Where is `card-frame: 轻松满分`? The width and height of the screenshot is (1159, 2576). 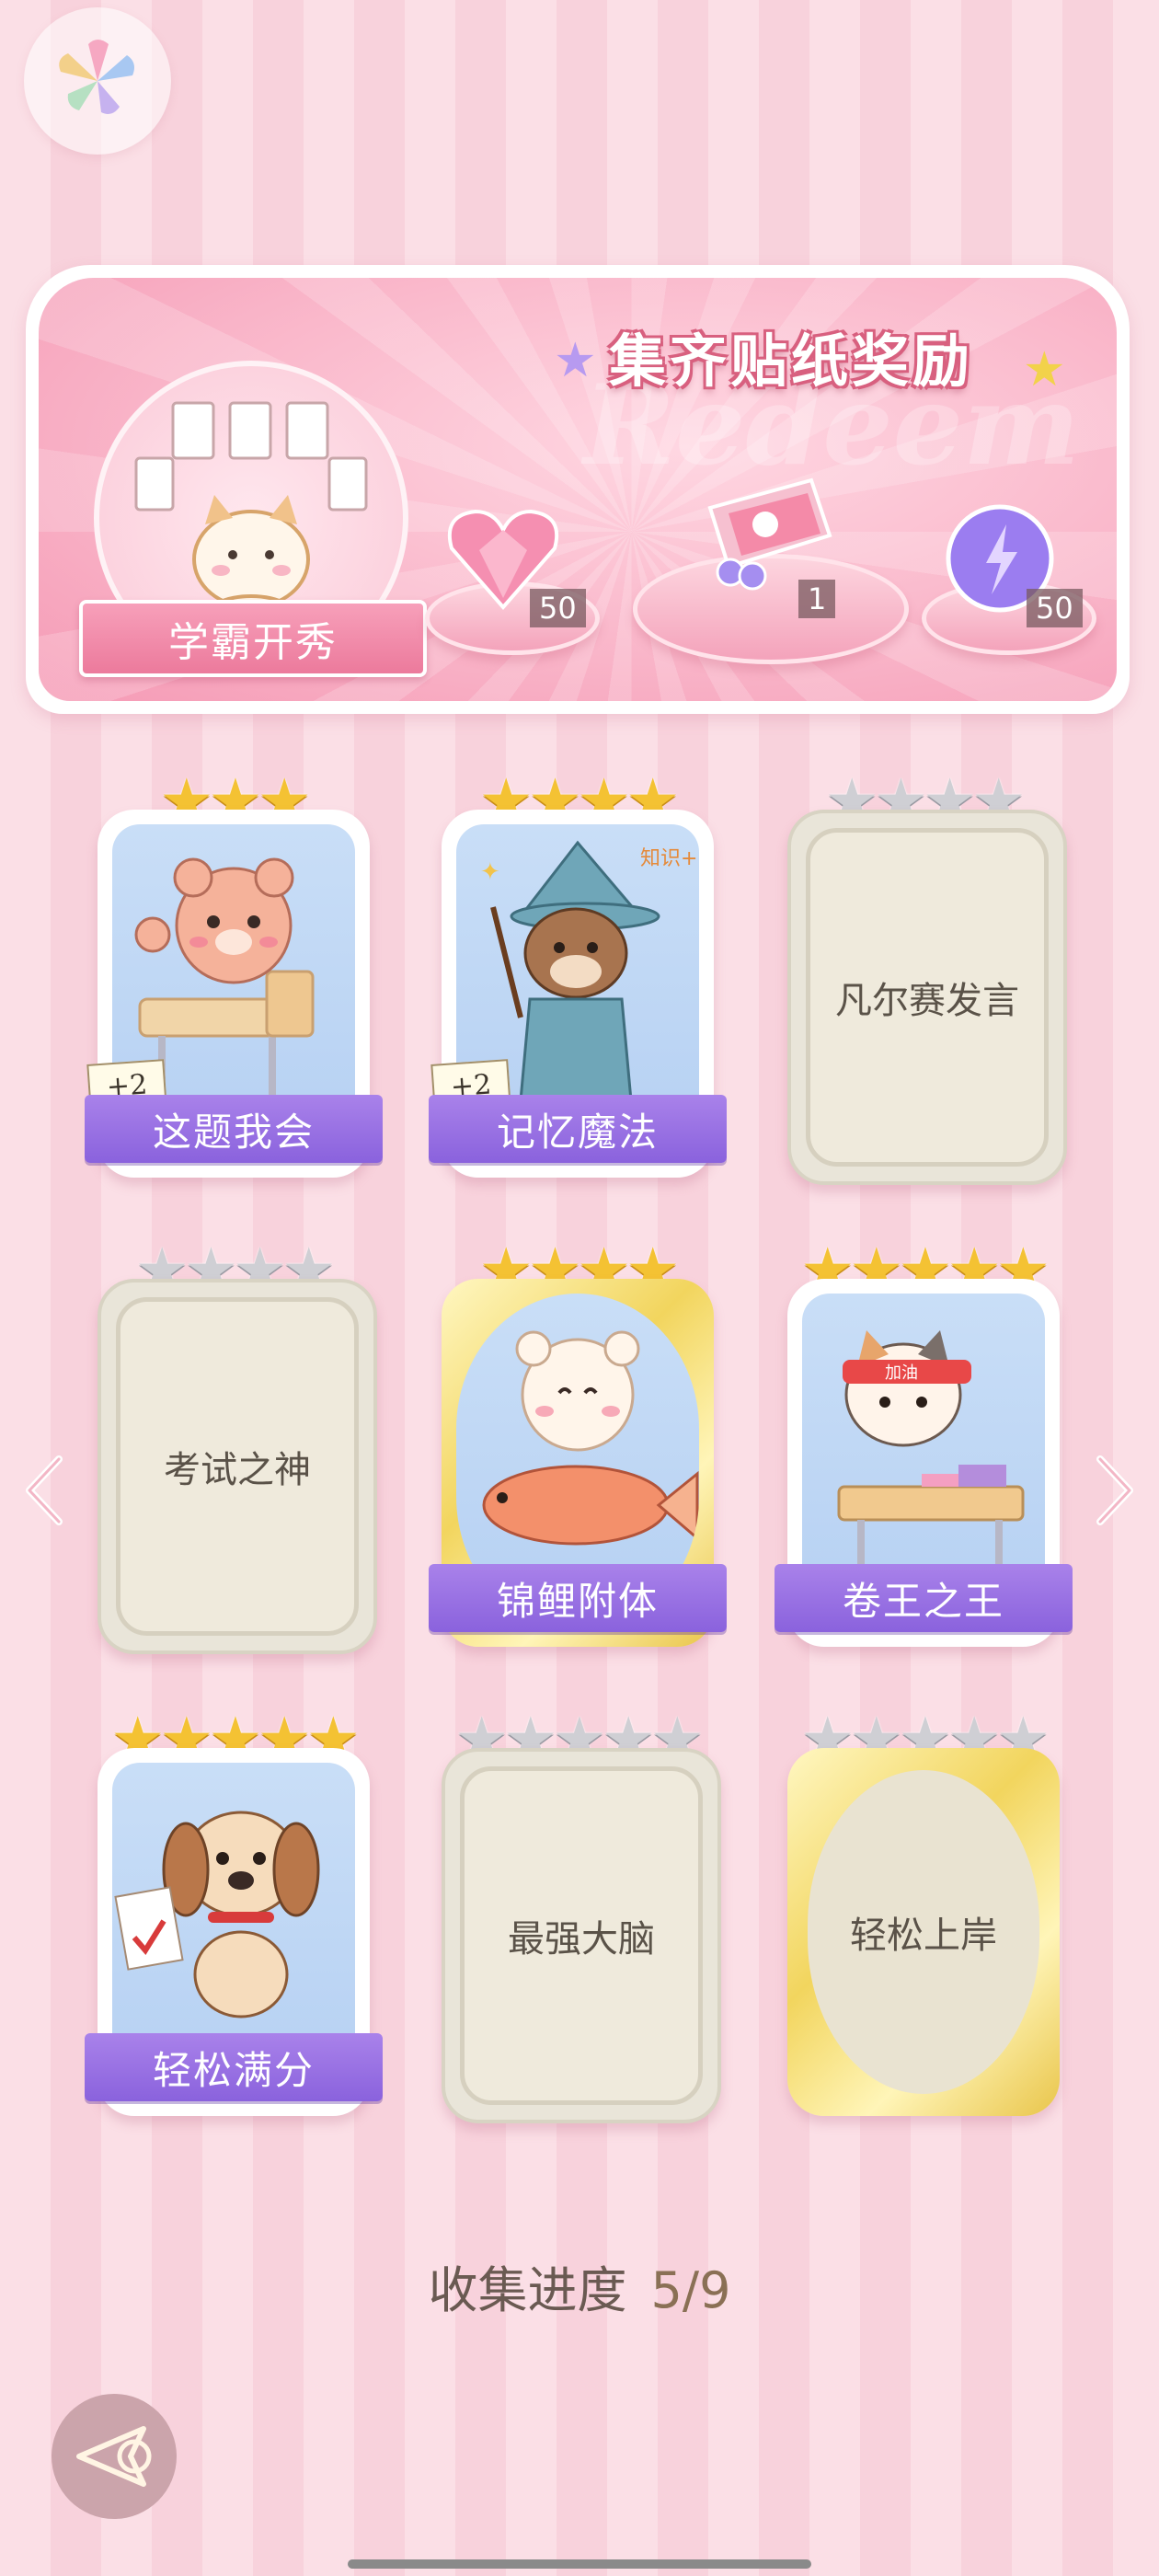
card-frame: 轻松满分 is located at coordinates (234, 1932).